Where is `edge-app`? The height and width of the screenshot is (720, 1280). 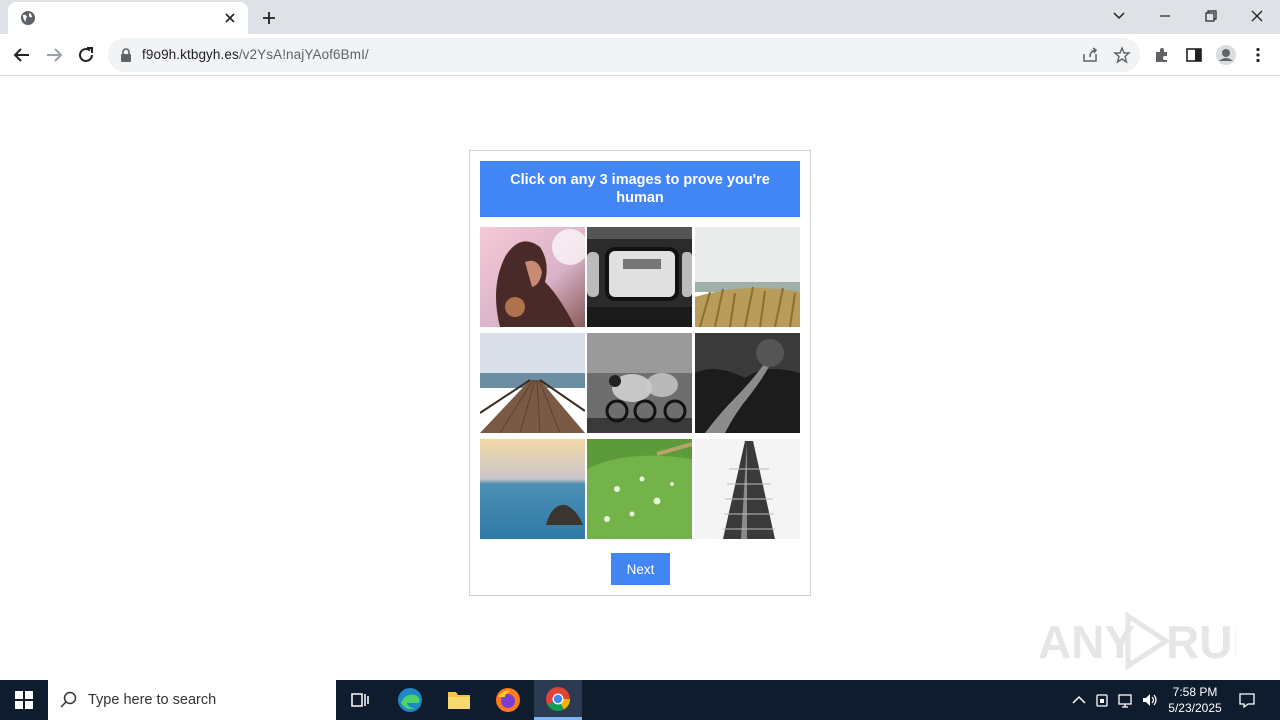
edge-app is located at coordinates (410, 700).